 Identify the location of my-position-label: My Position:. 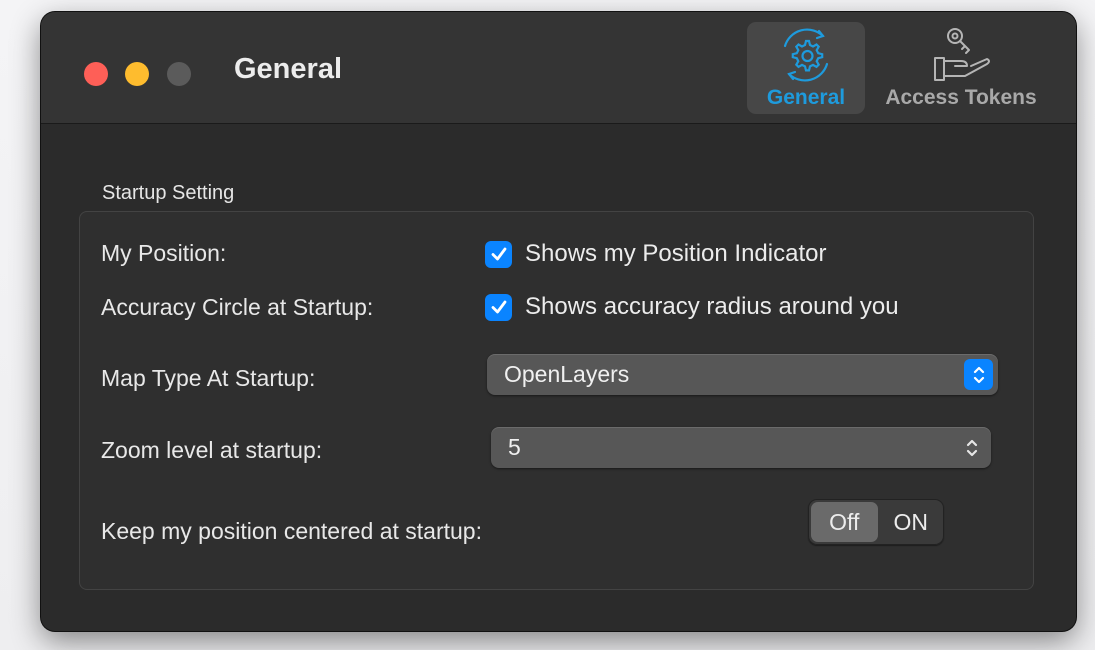
(164, 253).